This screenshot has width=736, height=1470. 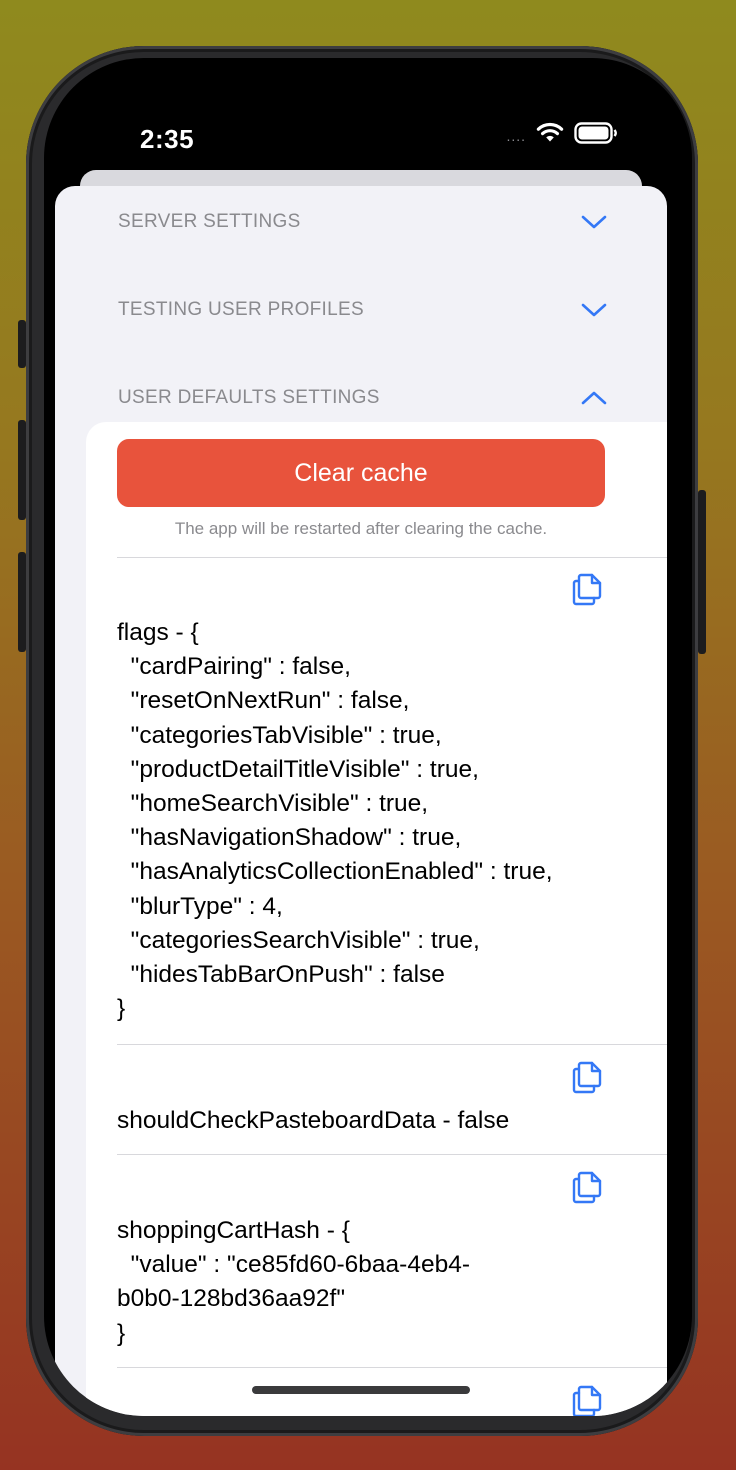 I want to click on silent-switch, so click(x=22, y=344).